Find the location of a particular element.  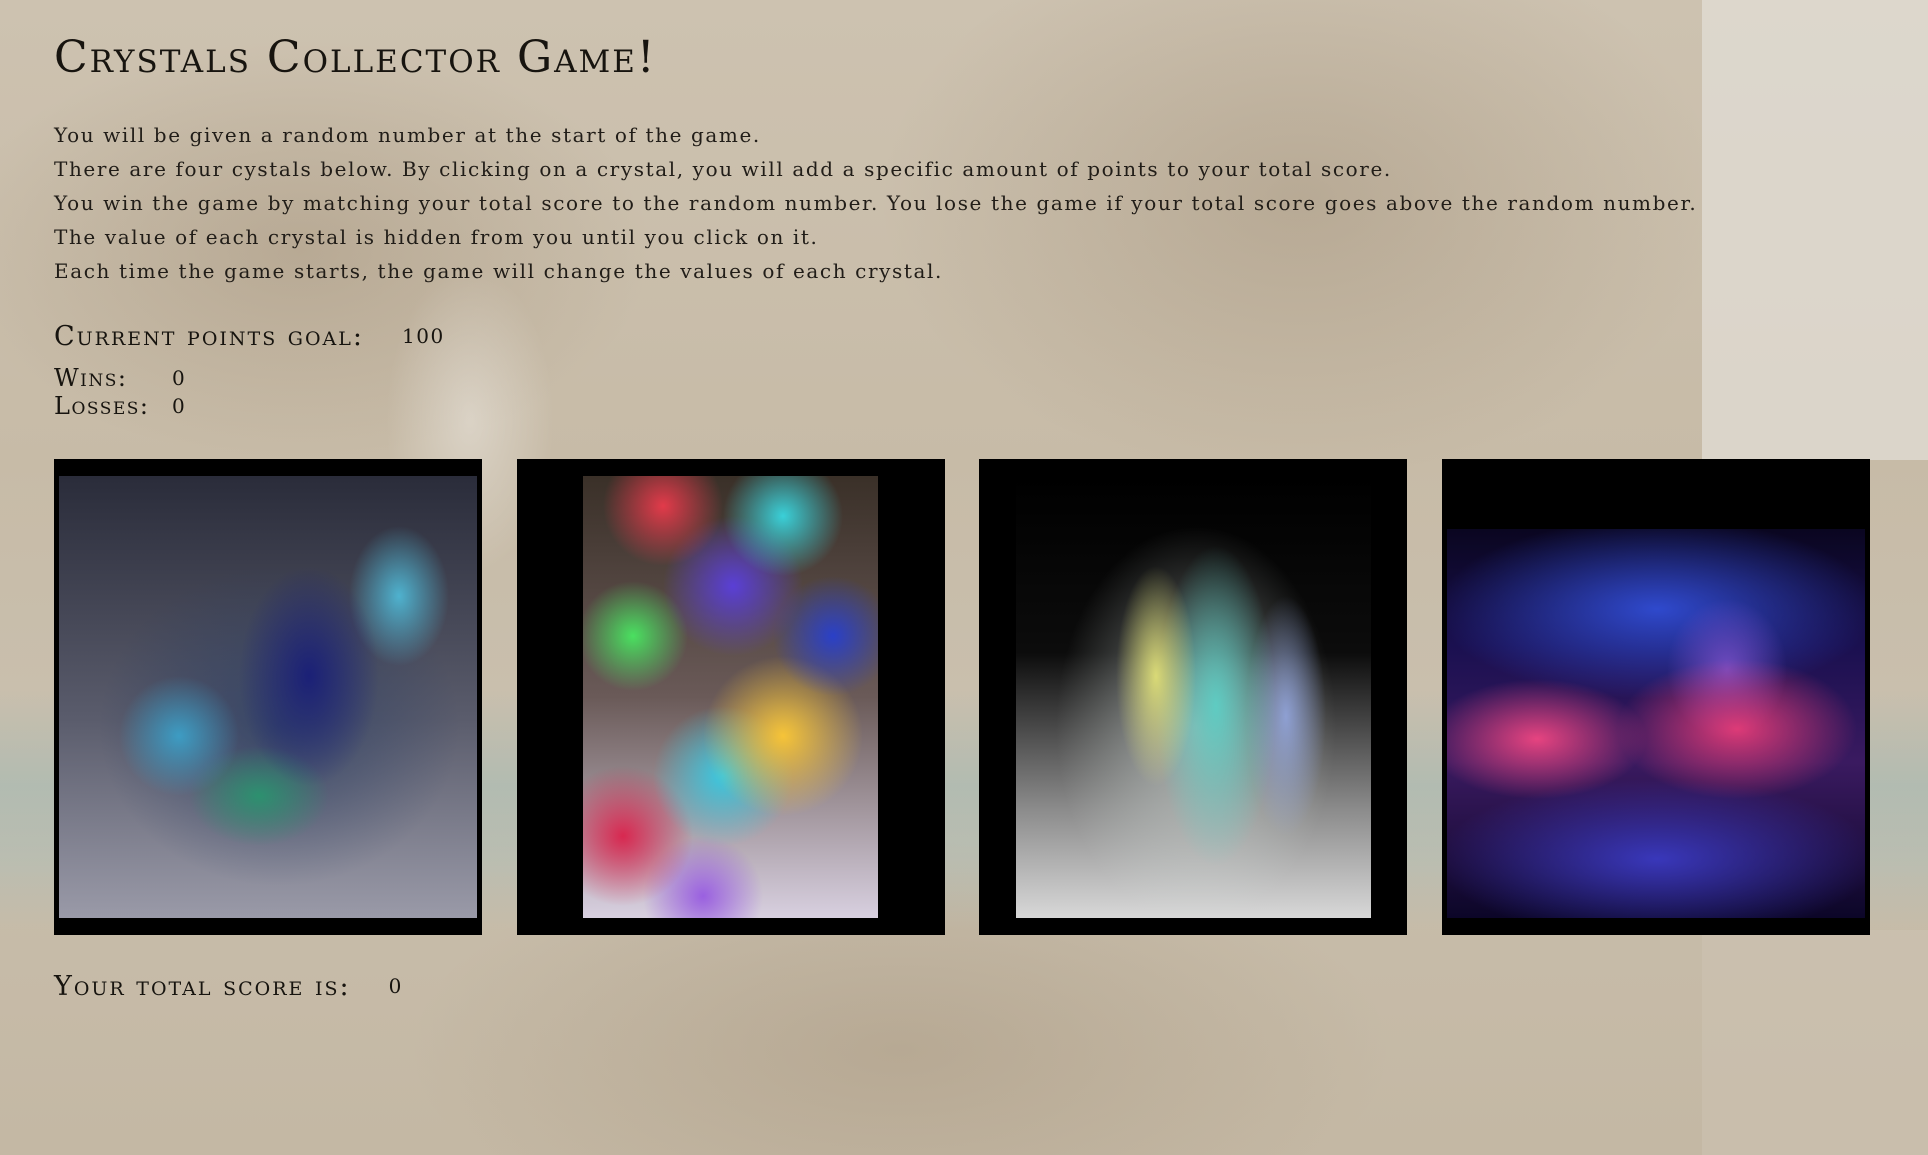

points-goal: Current points goal: 100 is located at coordinates (249, 336).